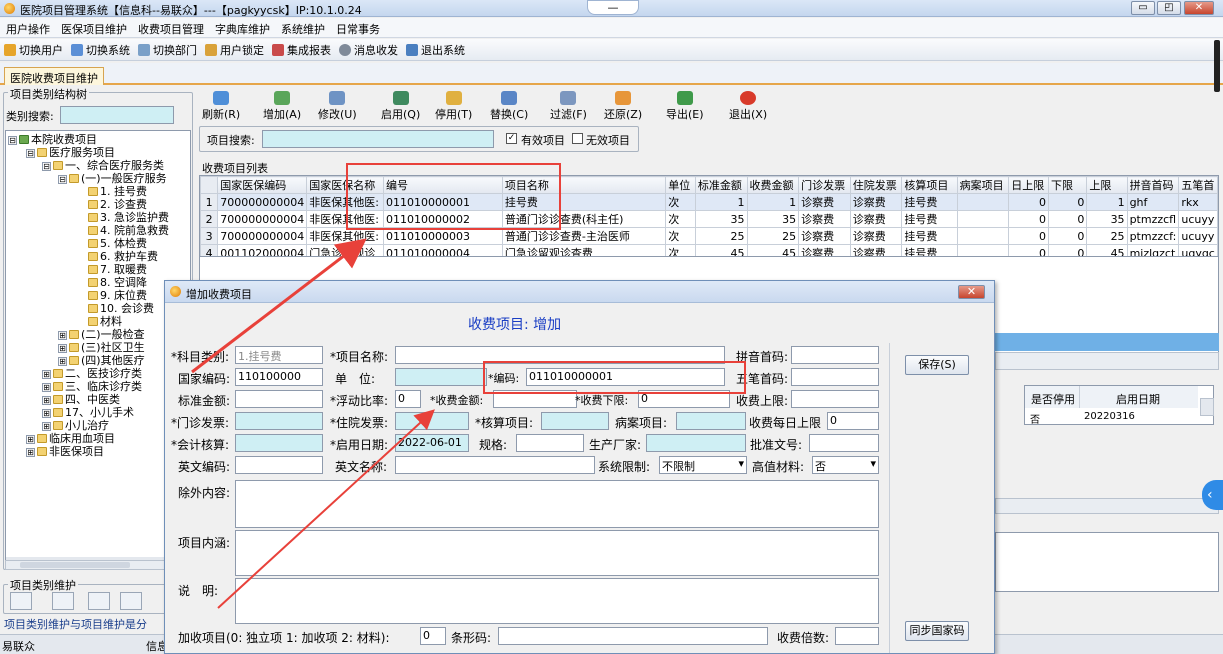  What do you see at coordinates (279, 306) in the screenshot?
I see `arrow-to-code-column` at bounding box center [279, 306].